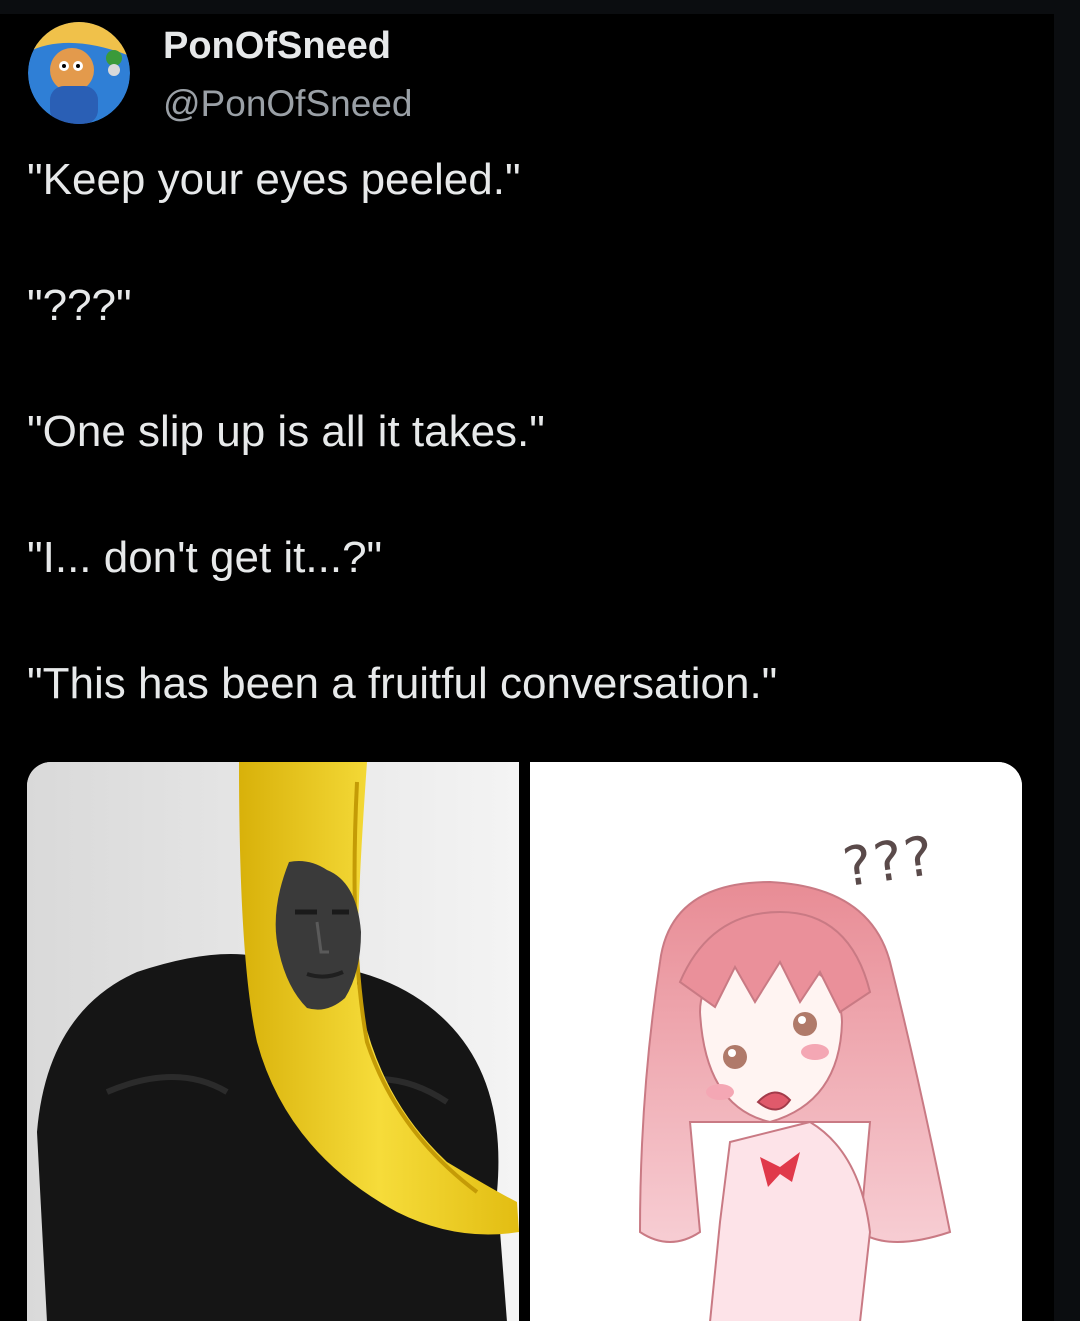 The width and height of the screenshot is (1080, 1321). I want to click on tweet-line-3: "One slip up is all it takes.", so click(286, 431).